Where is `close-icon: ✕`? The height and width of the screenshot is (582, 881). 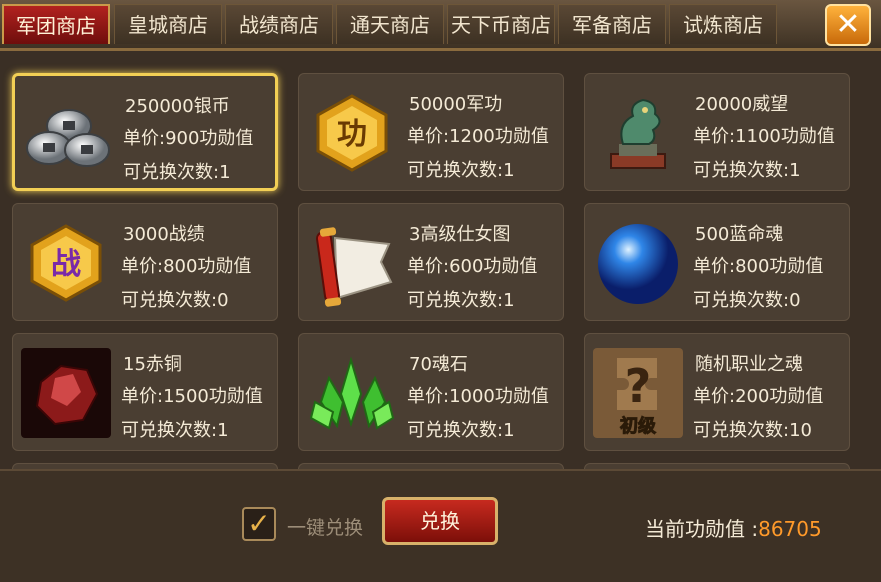 close-icon: ✕ is located at coordinates (848, 24).